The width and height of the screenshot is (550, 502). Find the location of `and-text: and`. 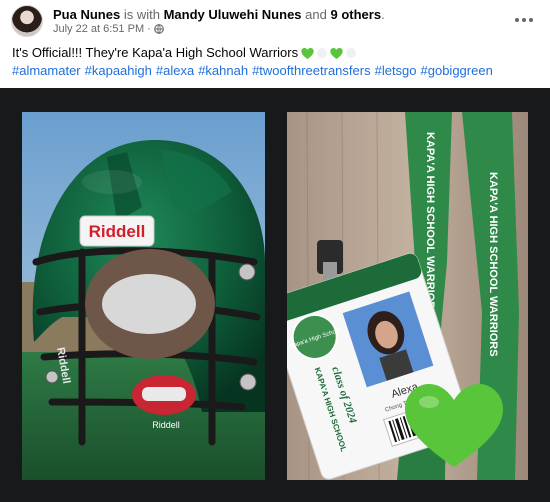

and-text: and is located at coordinates (316, 14).